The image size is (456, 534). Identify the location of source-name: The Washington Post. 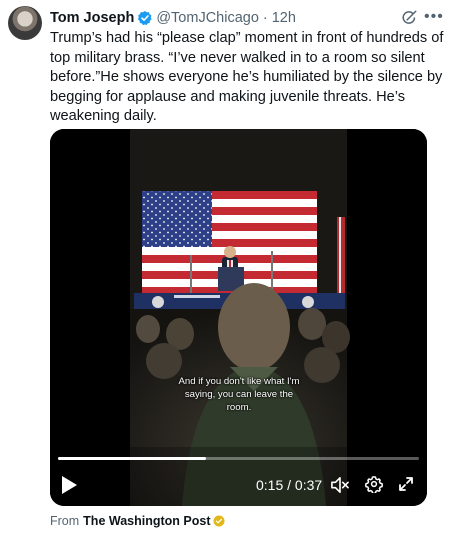
(146, 521).